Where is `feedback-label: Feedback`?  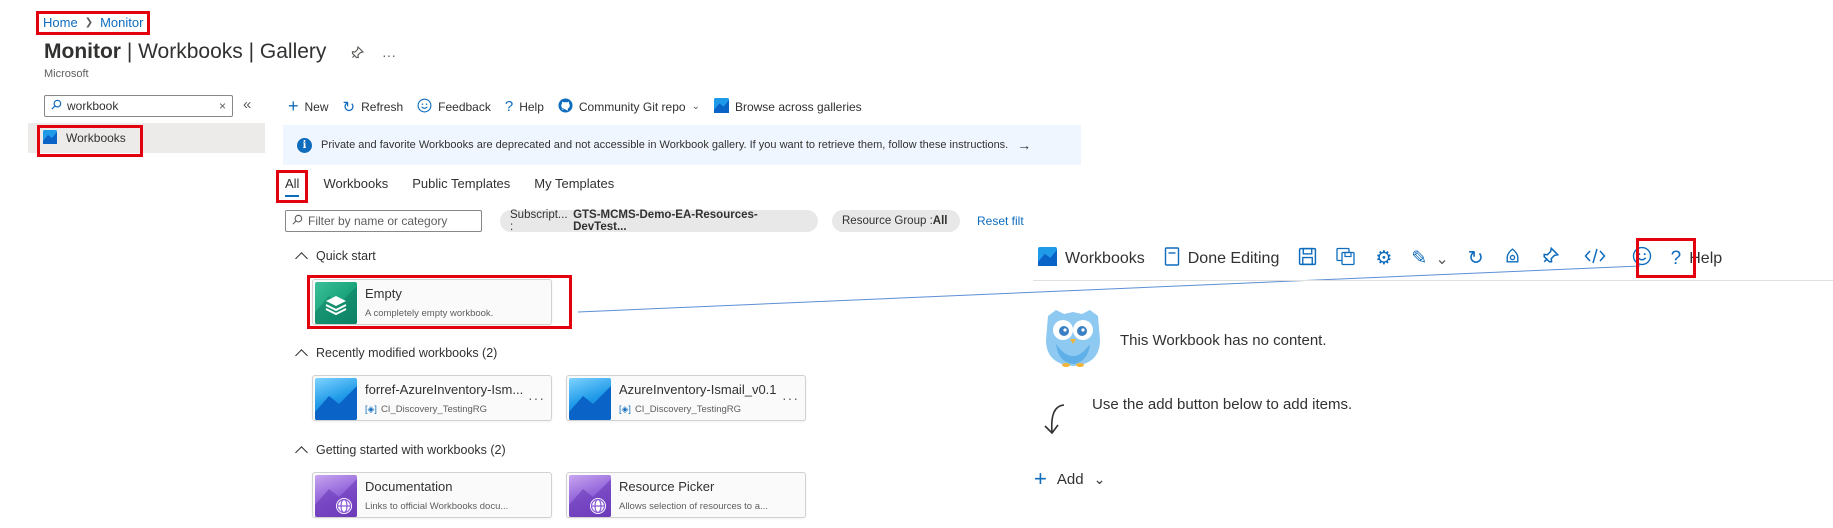 feedback-label: Feedback is located at coordinates (464, 106).